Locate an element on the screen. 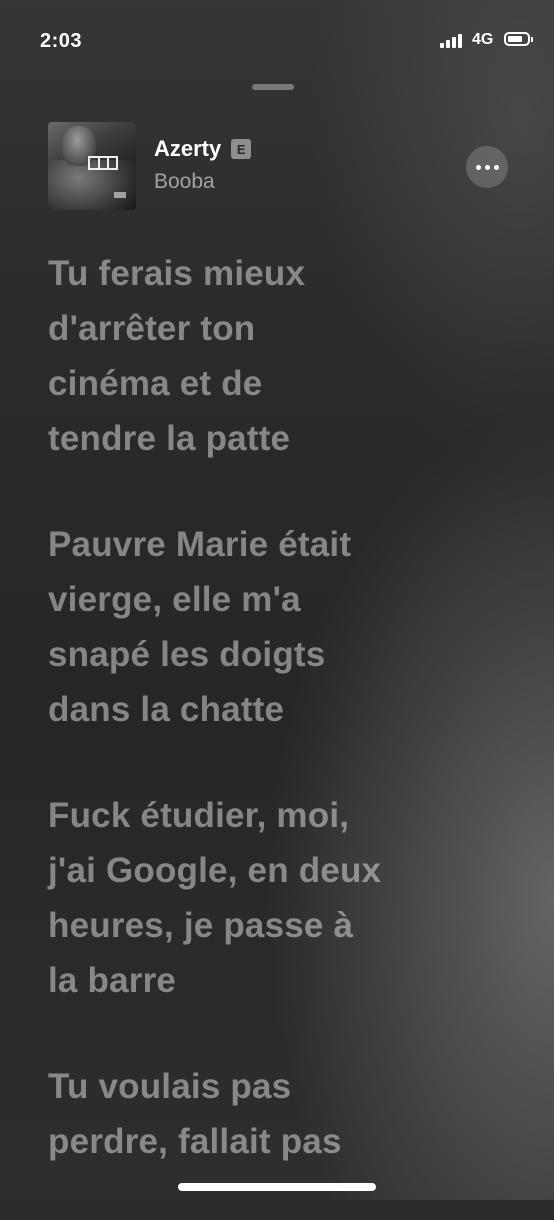  now-playing-header: Azerty E Booba is located at coordinates (278, 167).